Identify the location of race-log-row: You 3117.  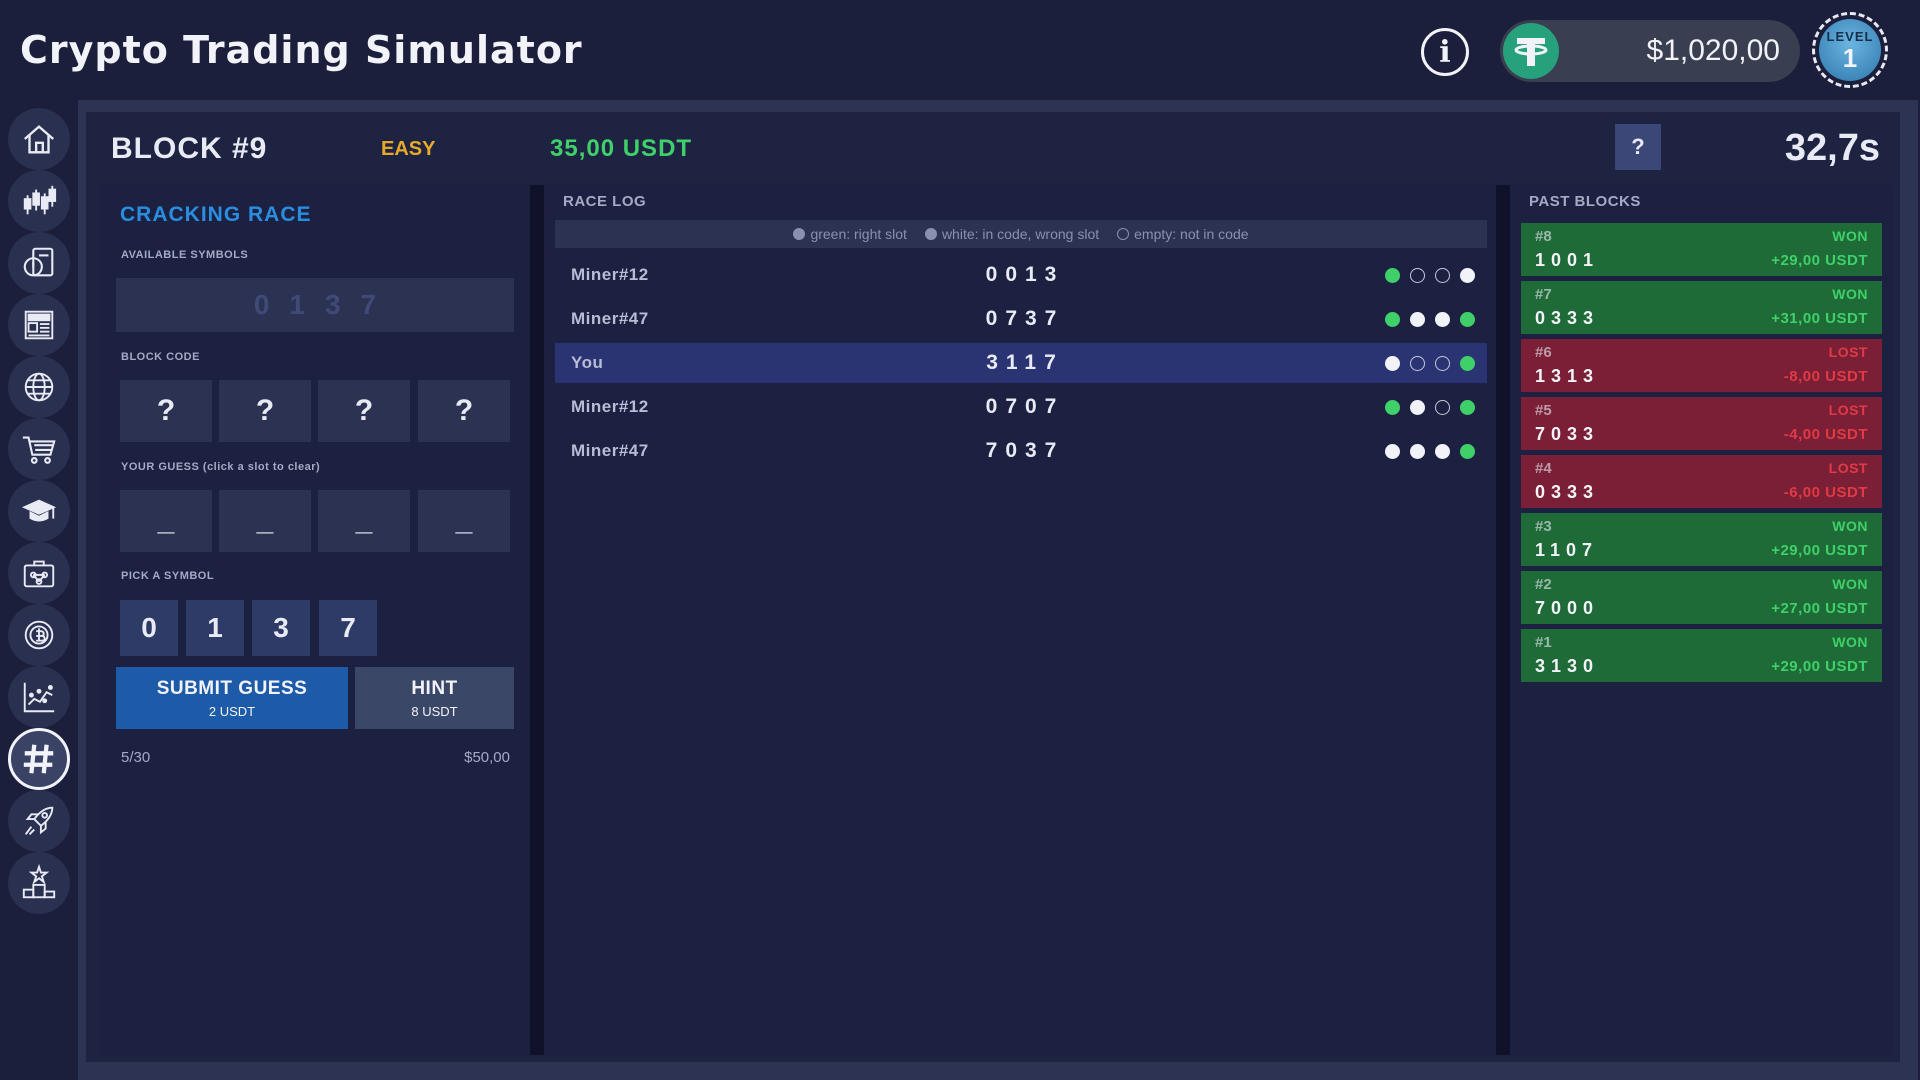
(1021, 363).